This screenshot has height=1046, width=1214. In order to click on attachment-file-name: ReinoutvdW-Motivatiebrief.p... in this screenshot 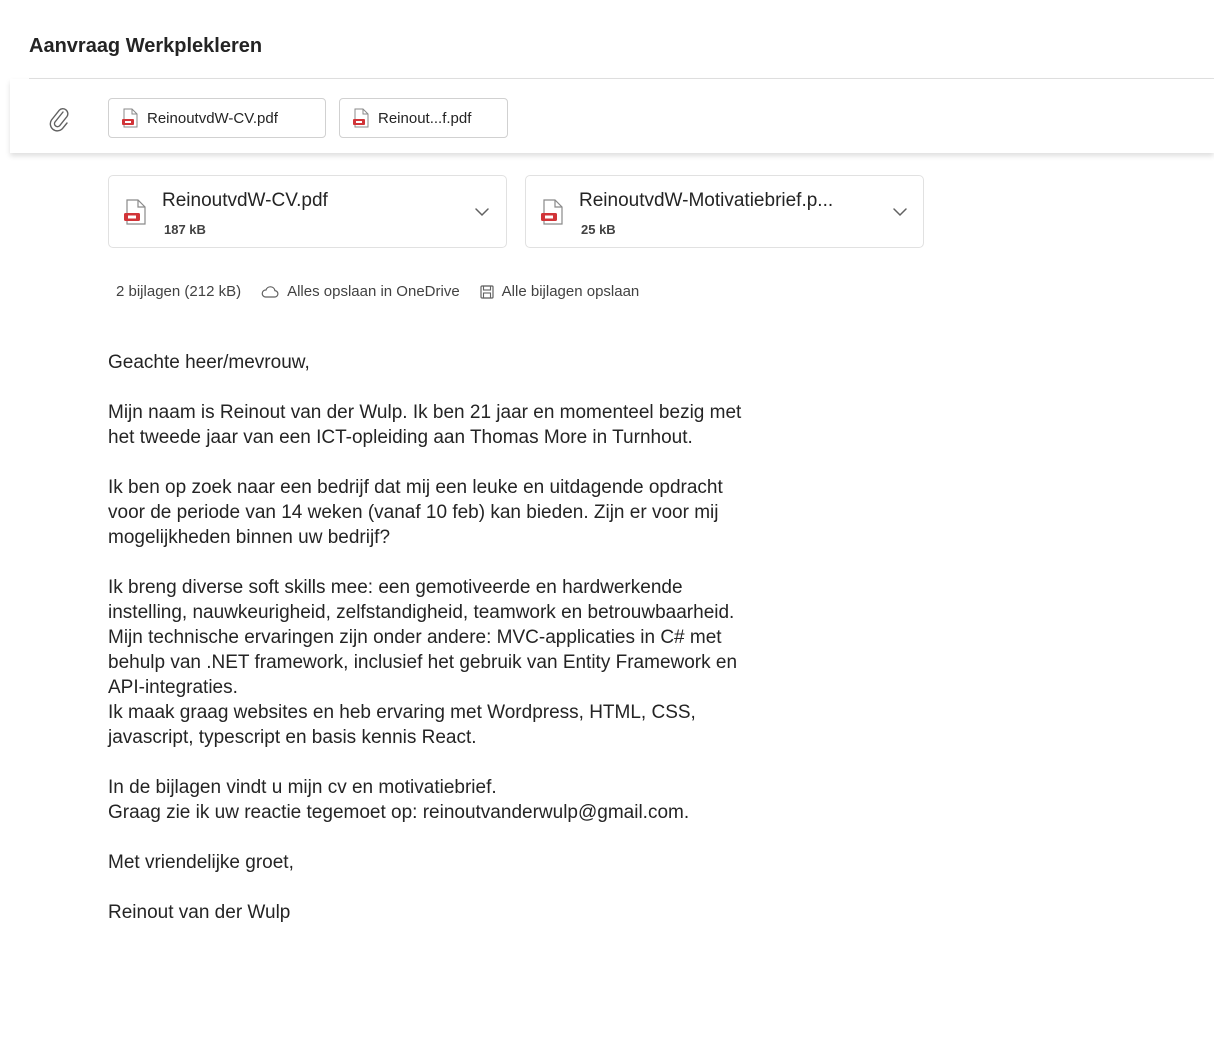, I will do `click(706, 200)`.